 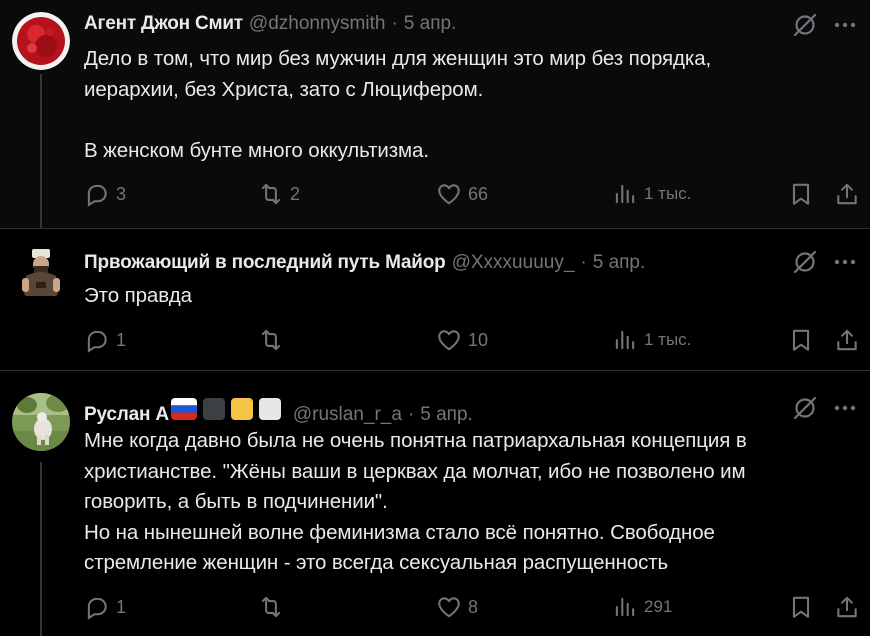 What do you see at coordinates (513, 263) in the screenshot?
I see `author-handle: @Xxxxuuuuy_` at bounding box center [513, 263].